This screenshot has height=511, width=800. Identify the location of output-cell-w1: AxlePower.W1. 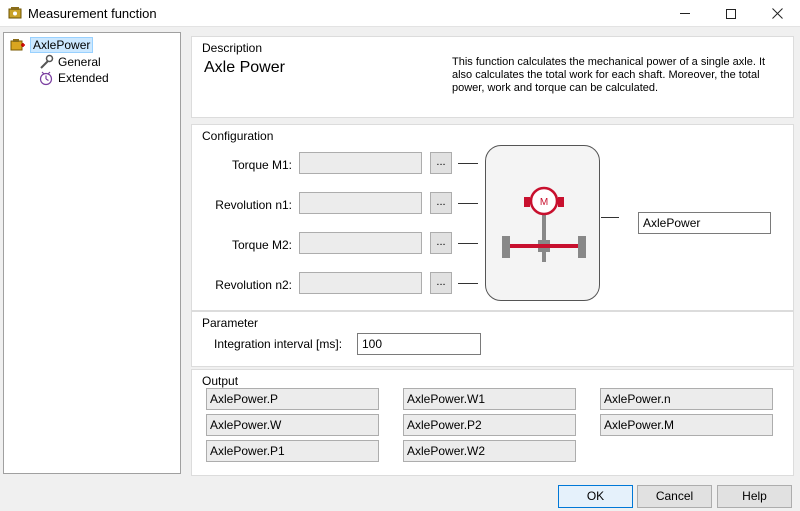
(489, 399).